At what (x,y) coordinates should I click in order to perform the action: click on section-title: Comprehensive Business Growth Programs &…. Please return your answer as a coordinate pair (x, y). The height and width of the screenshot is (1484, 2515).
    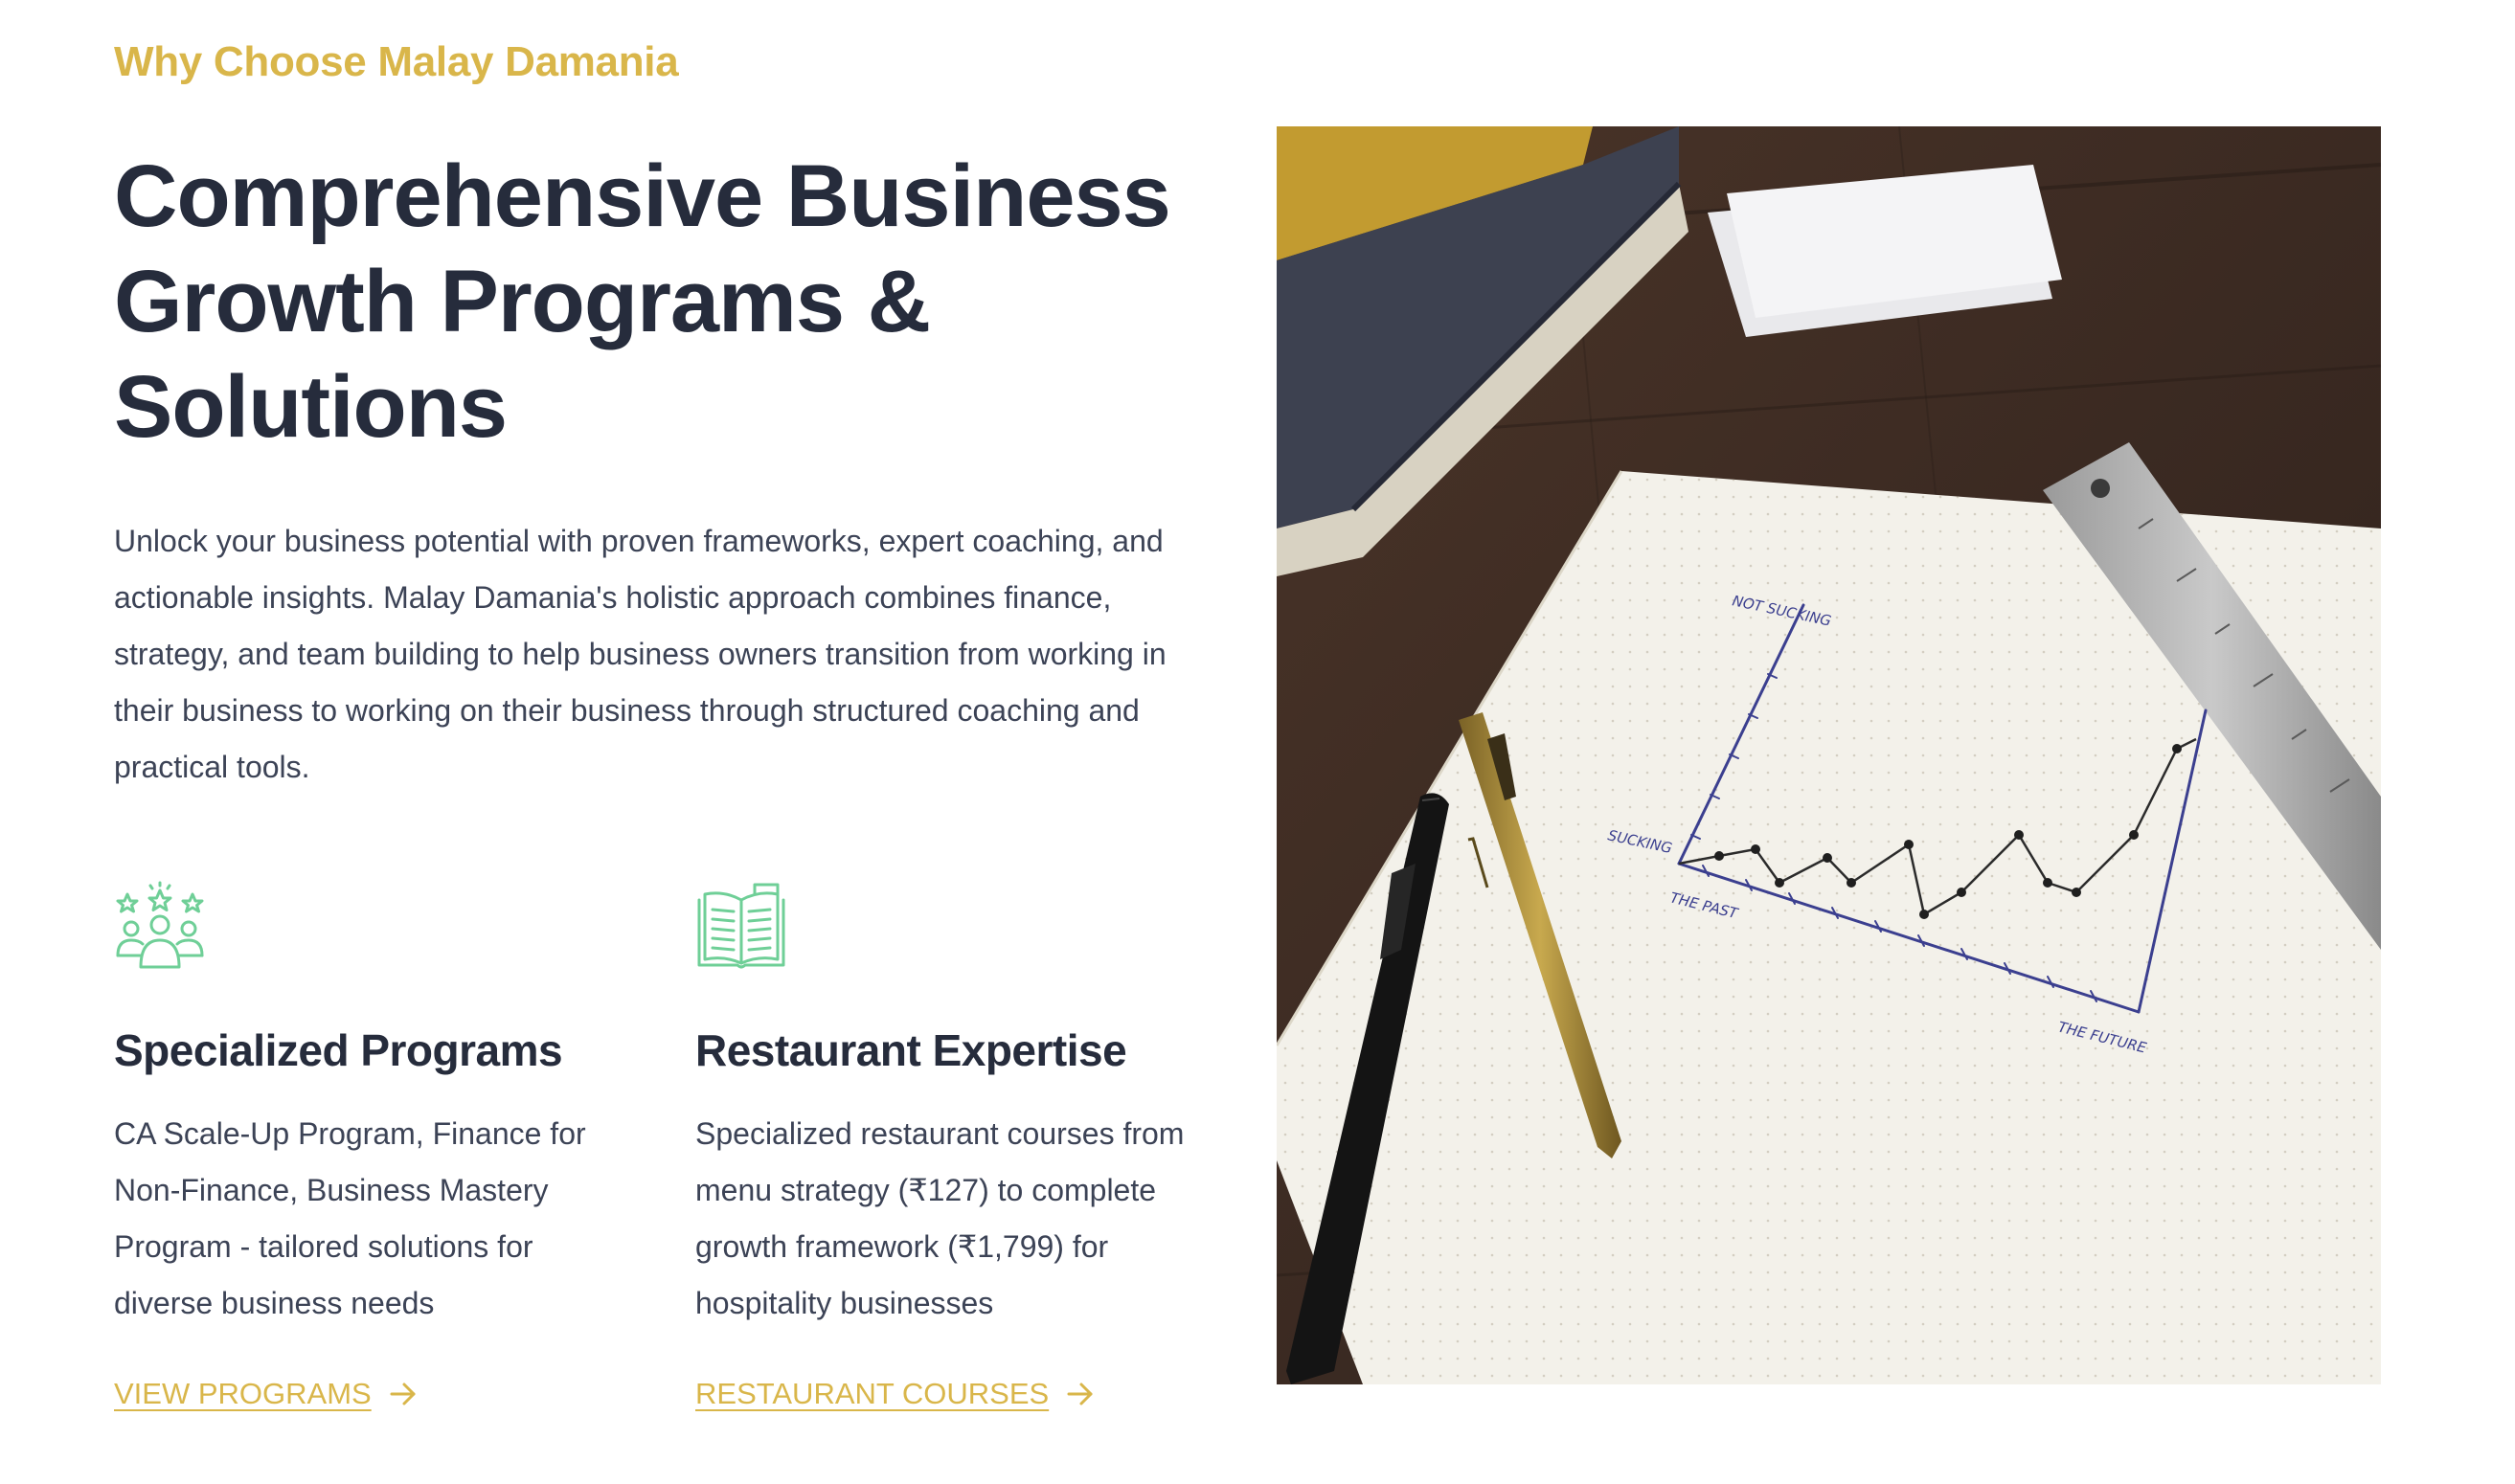
    Looking at the image, I should click on (642, 301).